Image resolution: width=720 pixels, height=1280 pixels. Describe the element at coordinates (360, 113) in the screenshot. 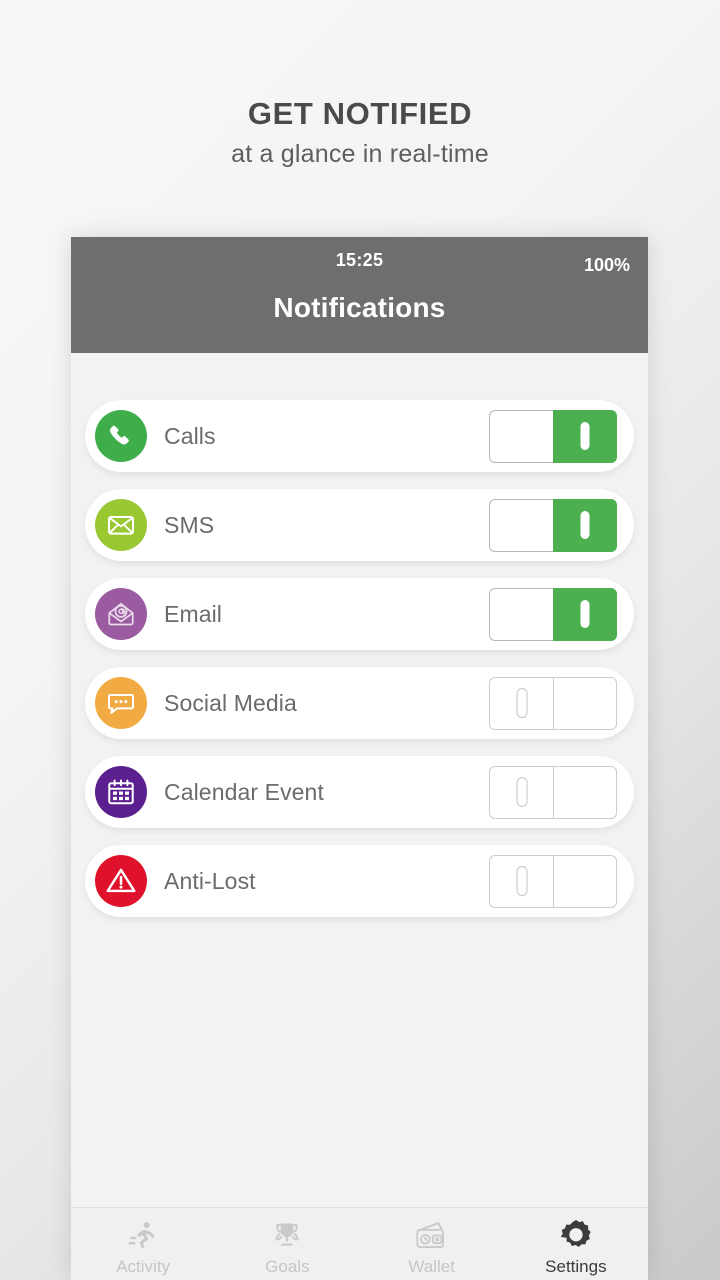

I see `promo-title: GET NOTIFIED` at that location.